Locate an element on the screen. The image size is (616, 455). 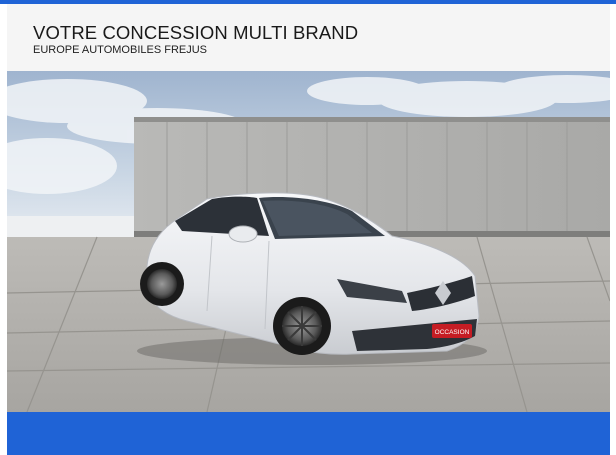
occasion-badge: OCCASION is located at coordinates (452, 332).